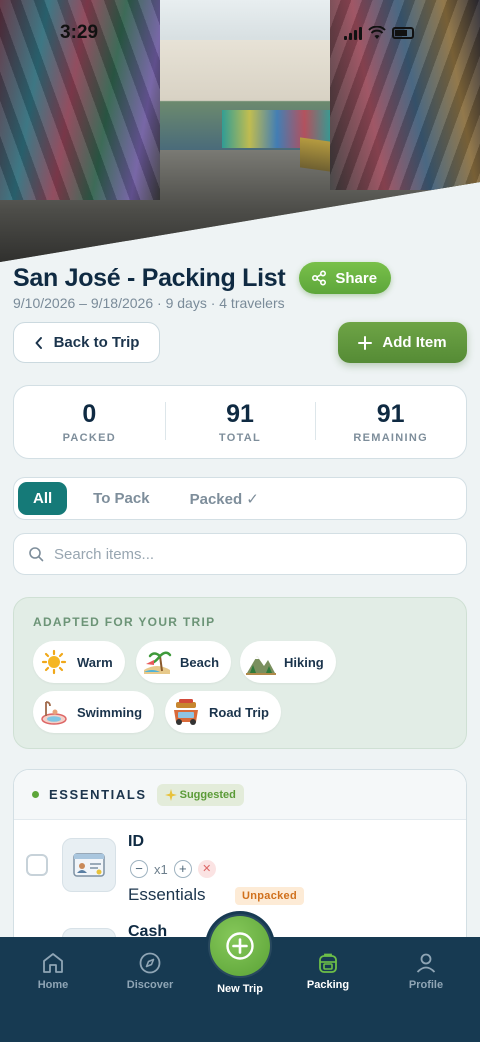 The width and height of the screenshot is (480, 1042). I want to click on tab-packed: Packed ✓, so click(224, 498).